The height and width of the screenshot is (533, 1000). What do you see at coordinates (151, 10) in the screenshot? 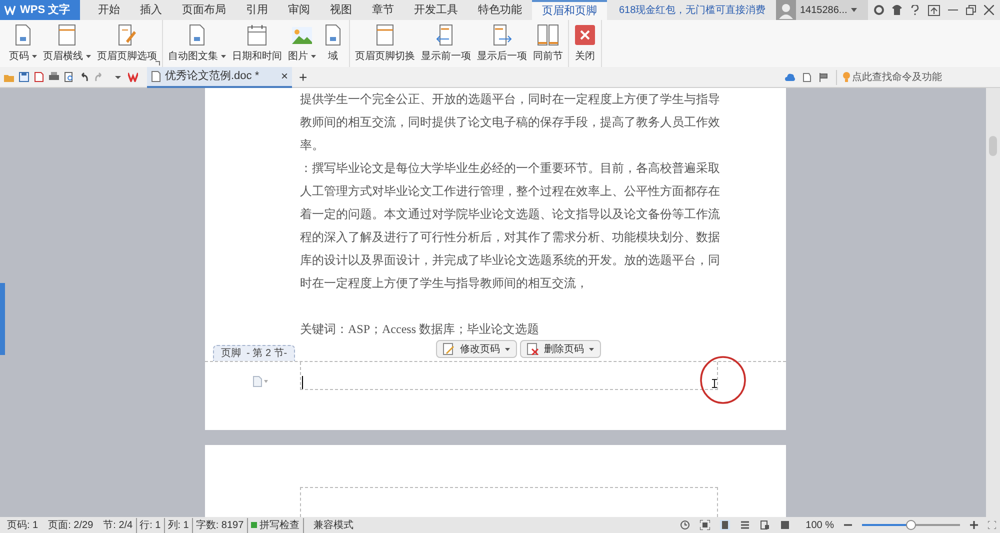
I see `ribbon-tab: 插入` at bounding box center [151, 10].